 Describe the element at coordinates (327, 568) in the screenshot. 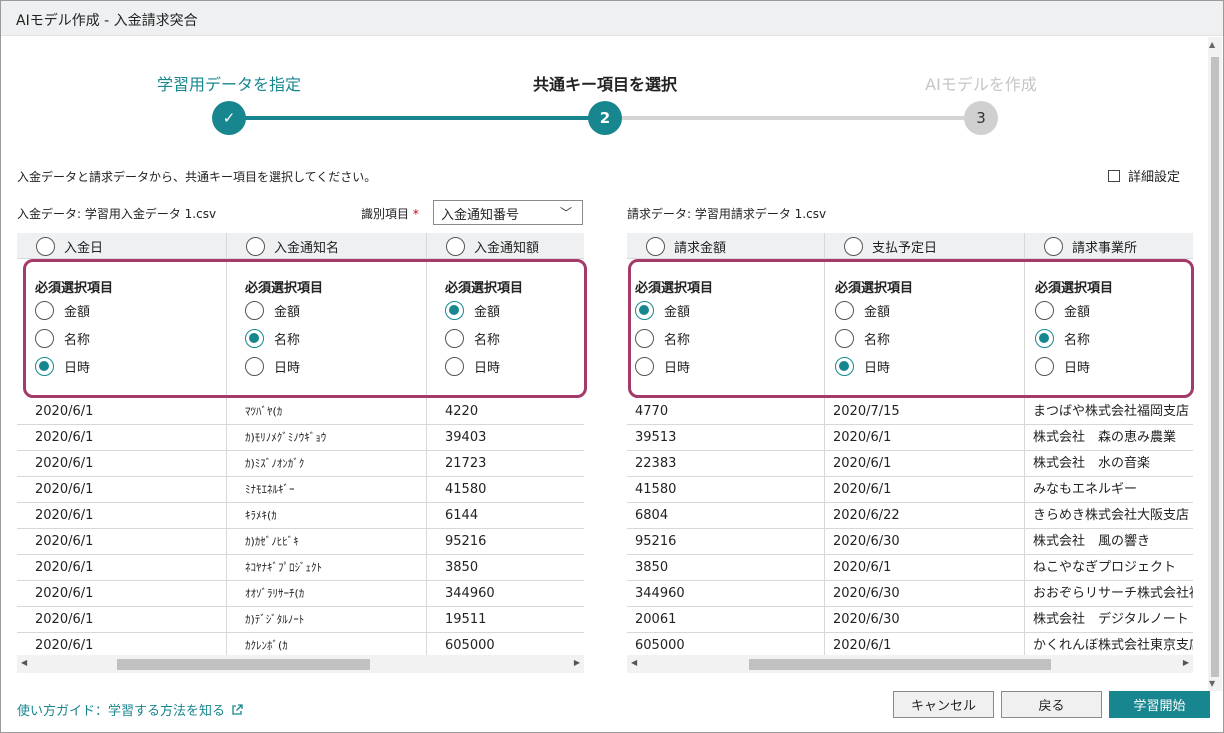

I see `table-cell: ﾈｺﾔﾅｷﾞﾌﾟﾛｼﾞｪｸﾄ` at that location.